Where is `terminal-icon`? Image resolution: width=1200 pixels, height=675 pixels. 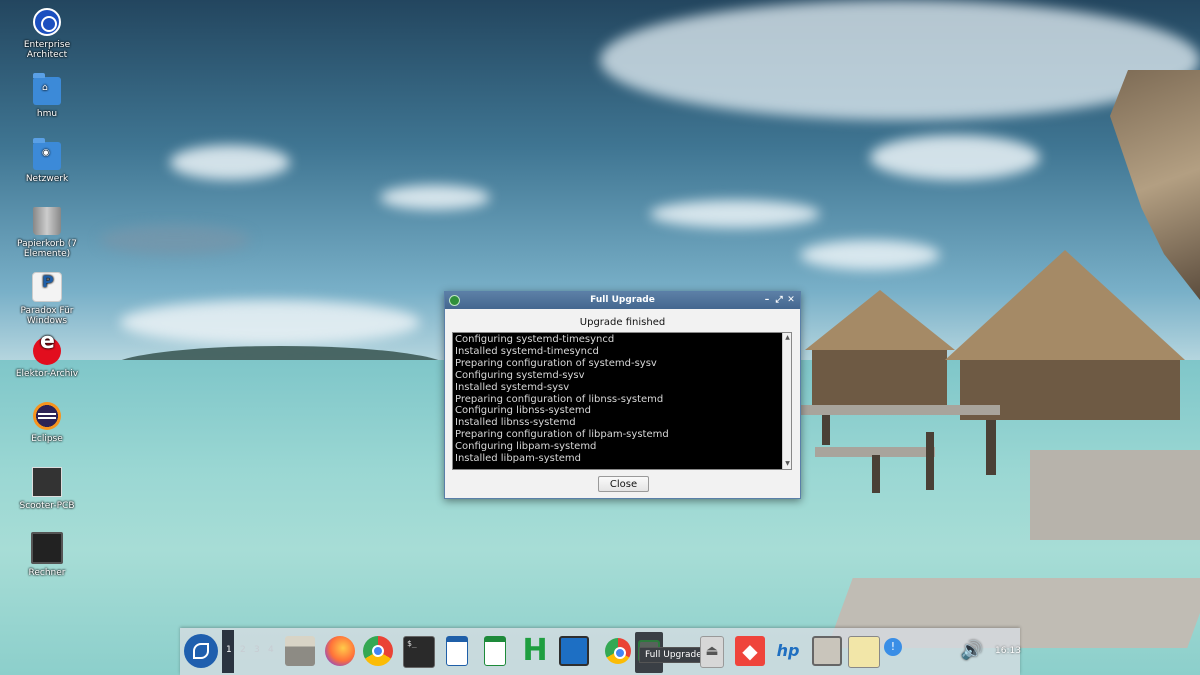 terminal-icon is located at coordinates (419, 652).